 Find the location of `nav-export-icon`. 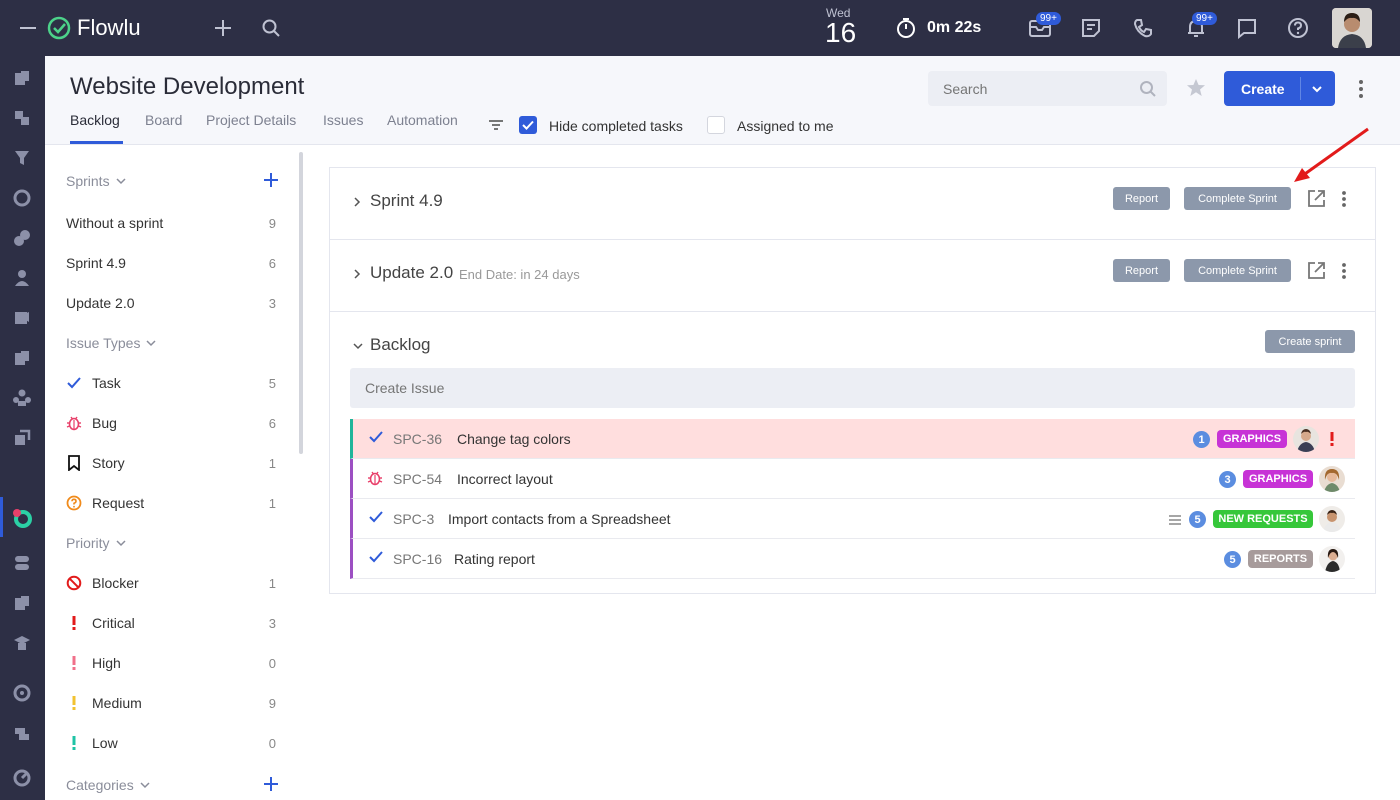

nav-export-icon is located at coordinates (22, 438).